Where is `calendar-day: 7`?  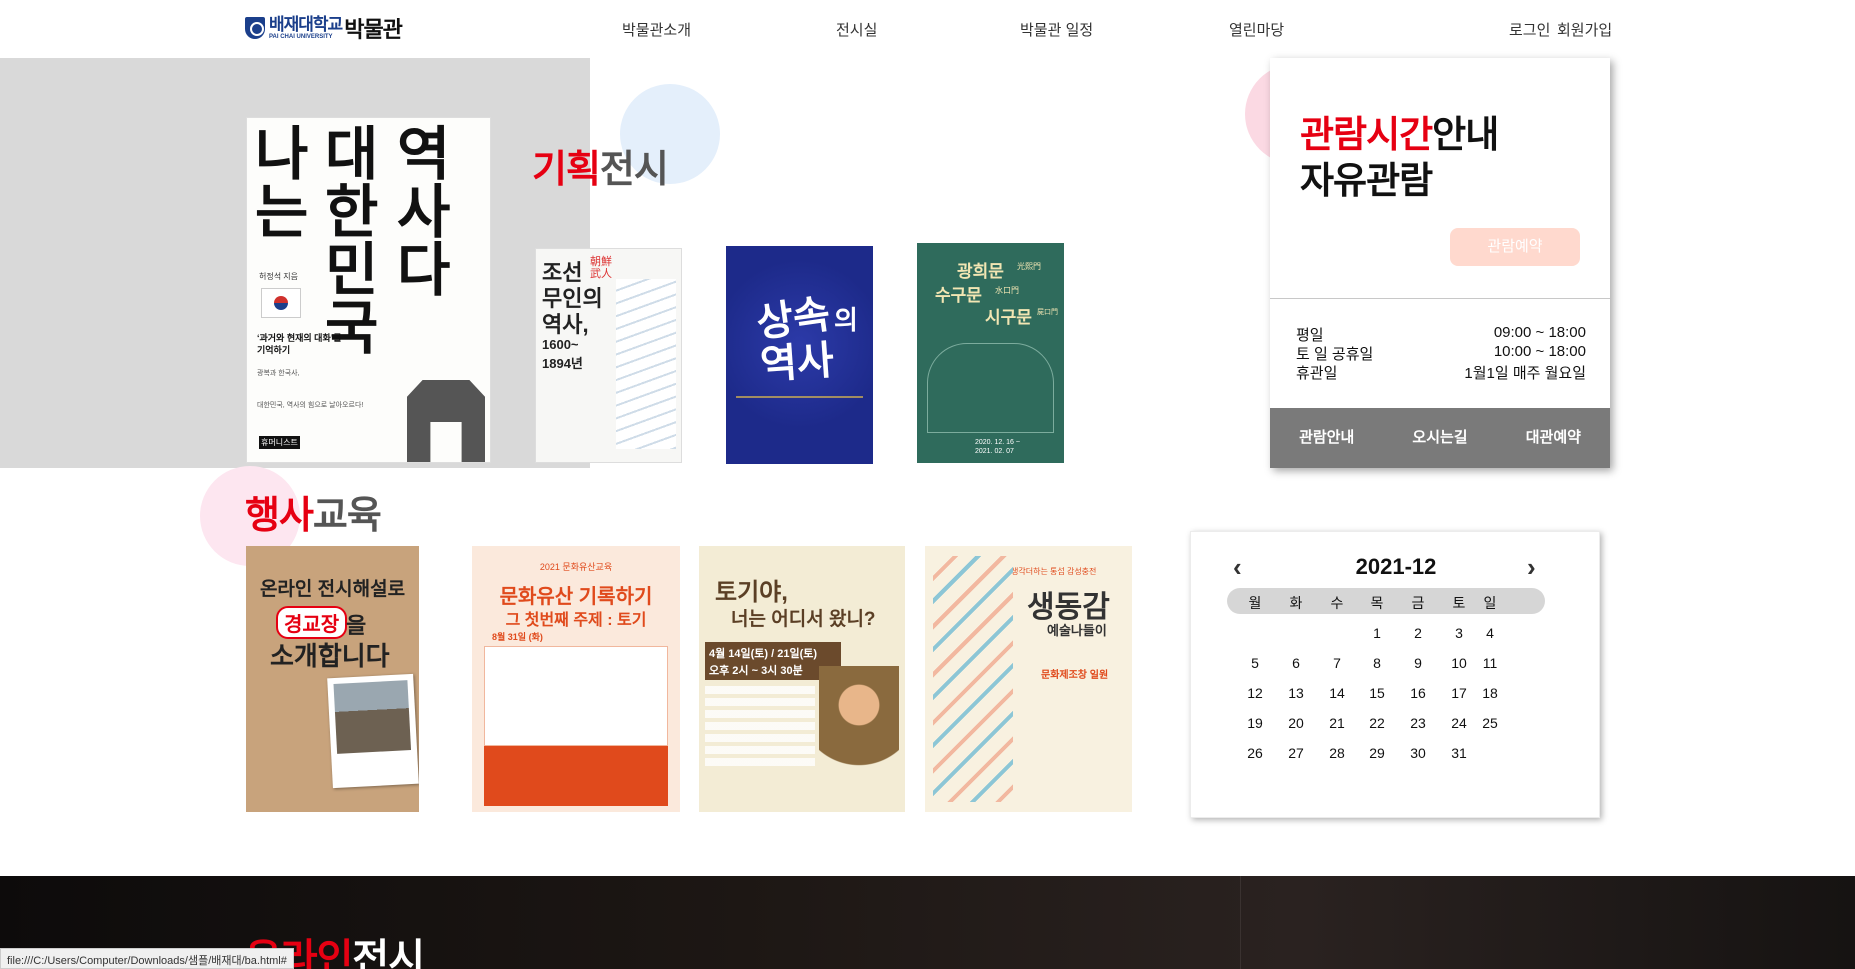
calendar-day: 7 is located at coordinates (1337, 663).